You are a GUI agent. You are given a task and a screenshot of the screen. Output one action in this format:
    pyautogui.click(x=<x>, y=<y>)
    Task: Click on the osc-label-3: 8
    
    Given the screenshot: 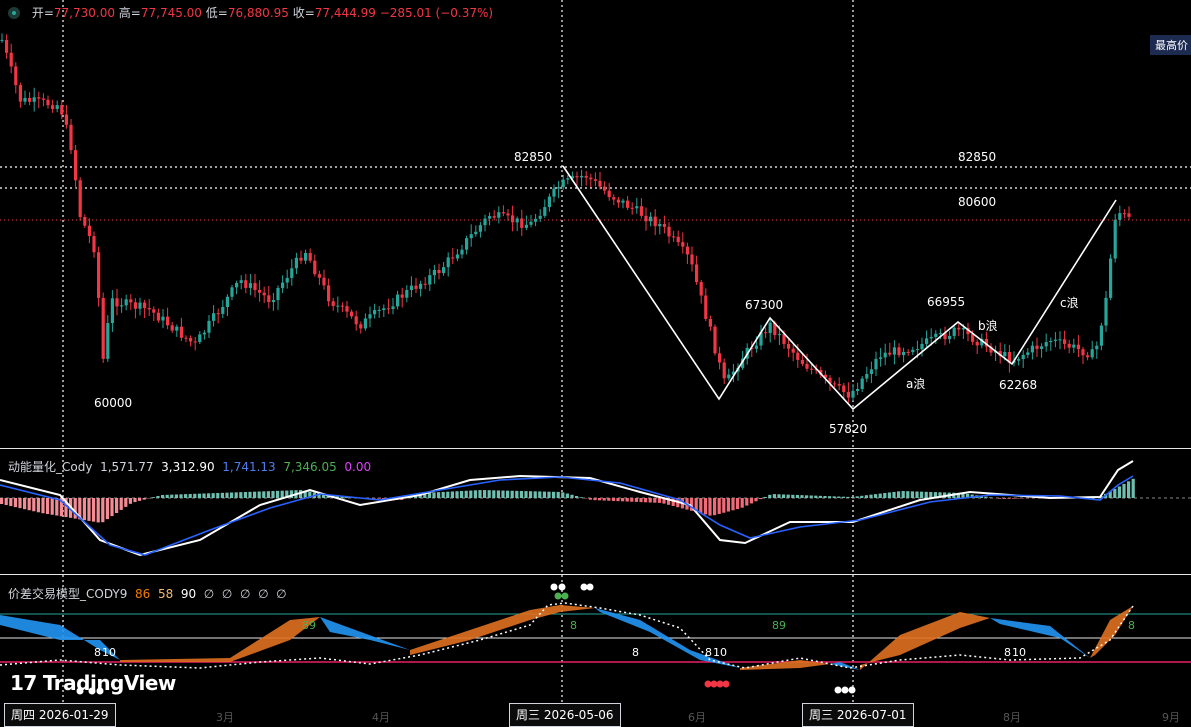 What is the action you would take?
    pyautogui.click(x=573, y=625)
    